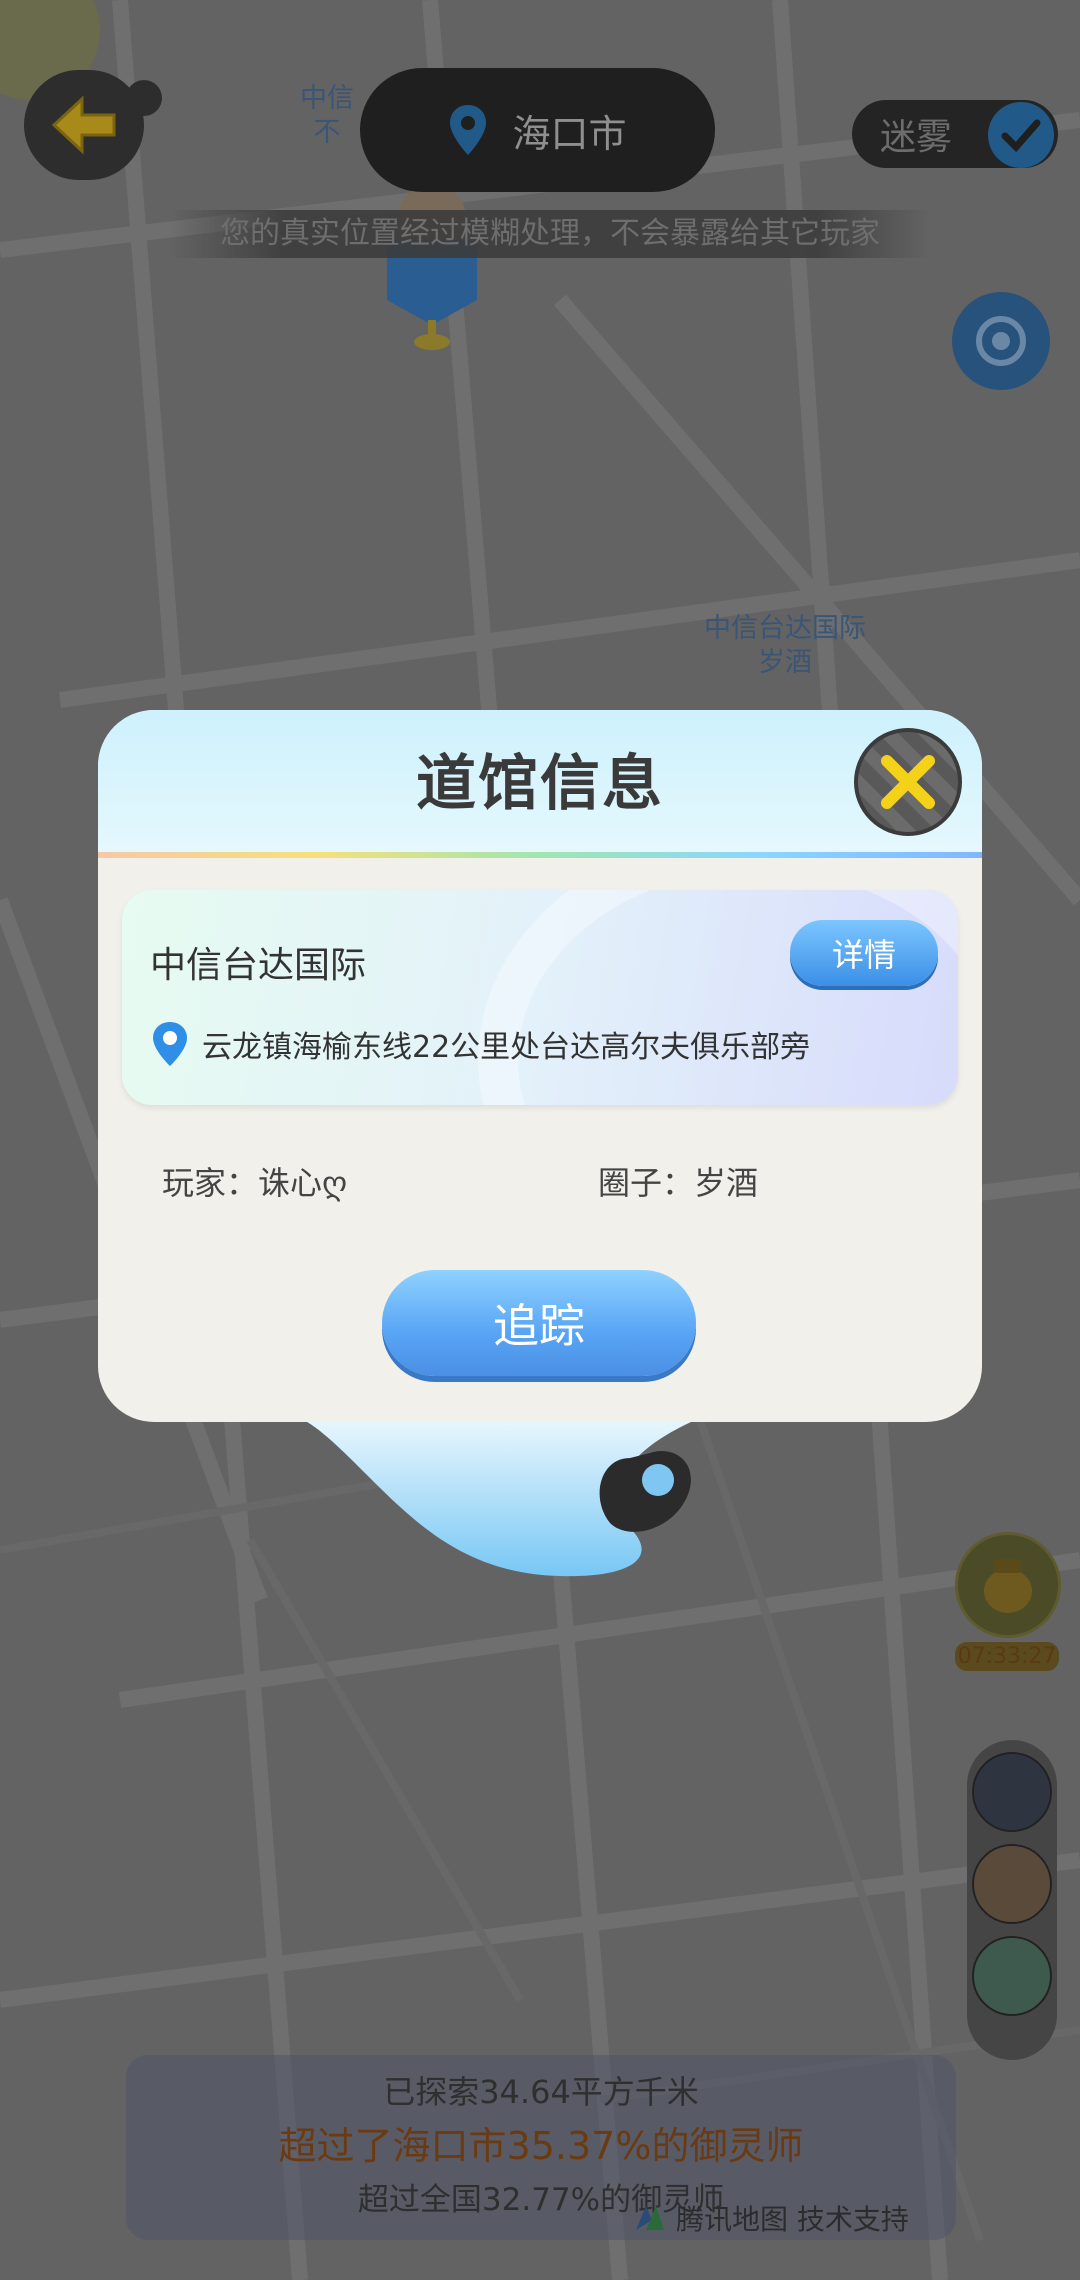 The height and width of the screenshot is (2280, 1080). Describe the element at coordinates (770, 2218) in the screenshot. I see `map-attribution: 腾讯地图 技术支持` at that location.